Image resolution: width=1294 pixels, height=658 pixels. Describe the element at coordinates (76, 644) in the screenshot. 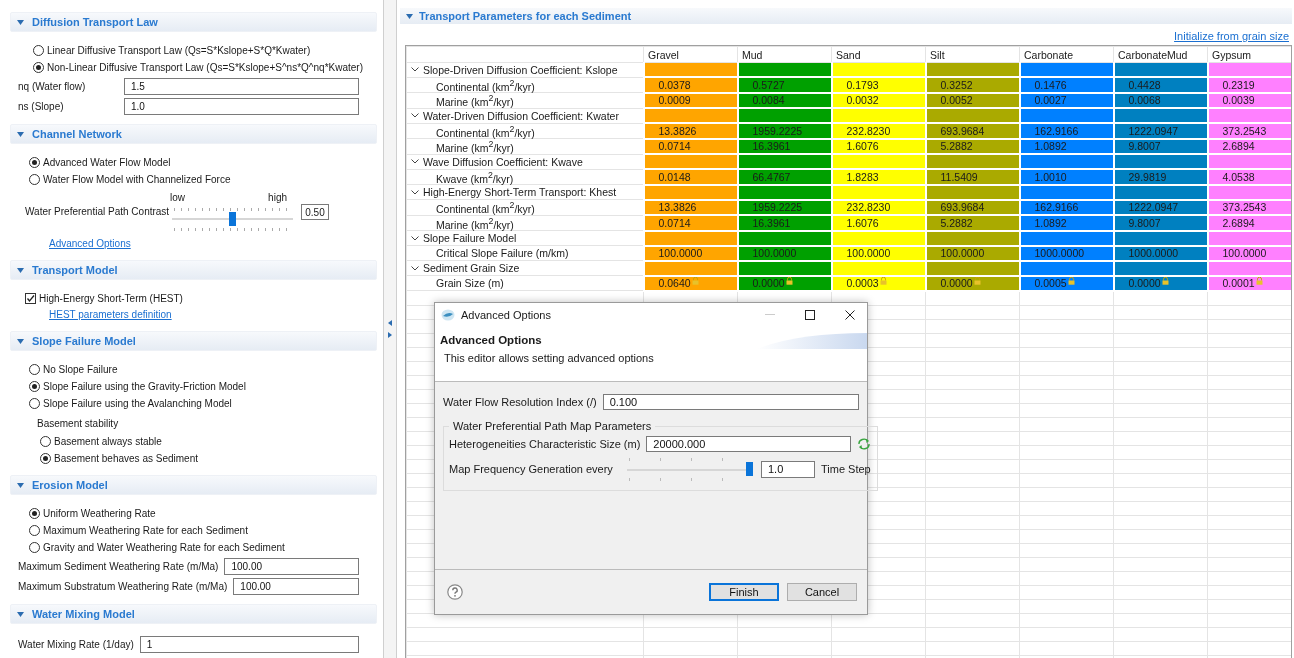

I see `field-label: Water Mixing Rate (1/day)` at that location.